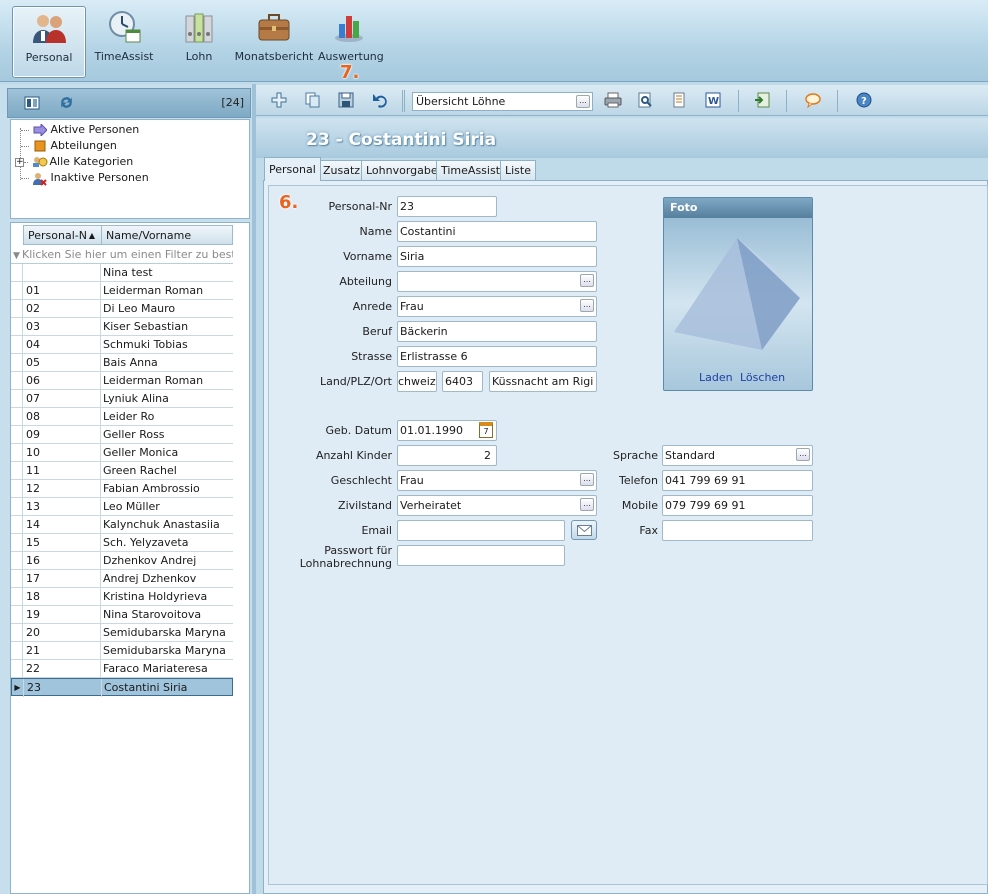 Image resolution: width=988 pixels, height=894 pixels. I want to click on copy-icon, so click(313, 101).